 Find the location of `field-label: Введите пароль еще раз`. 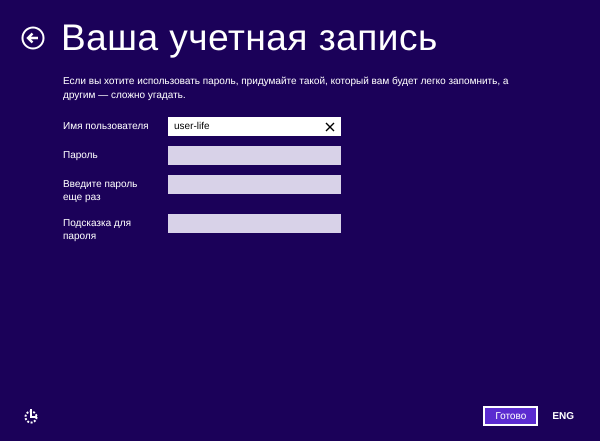

field-label: Введите пароль еще раз is located at coordinates (100, 191).